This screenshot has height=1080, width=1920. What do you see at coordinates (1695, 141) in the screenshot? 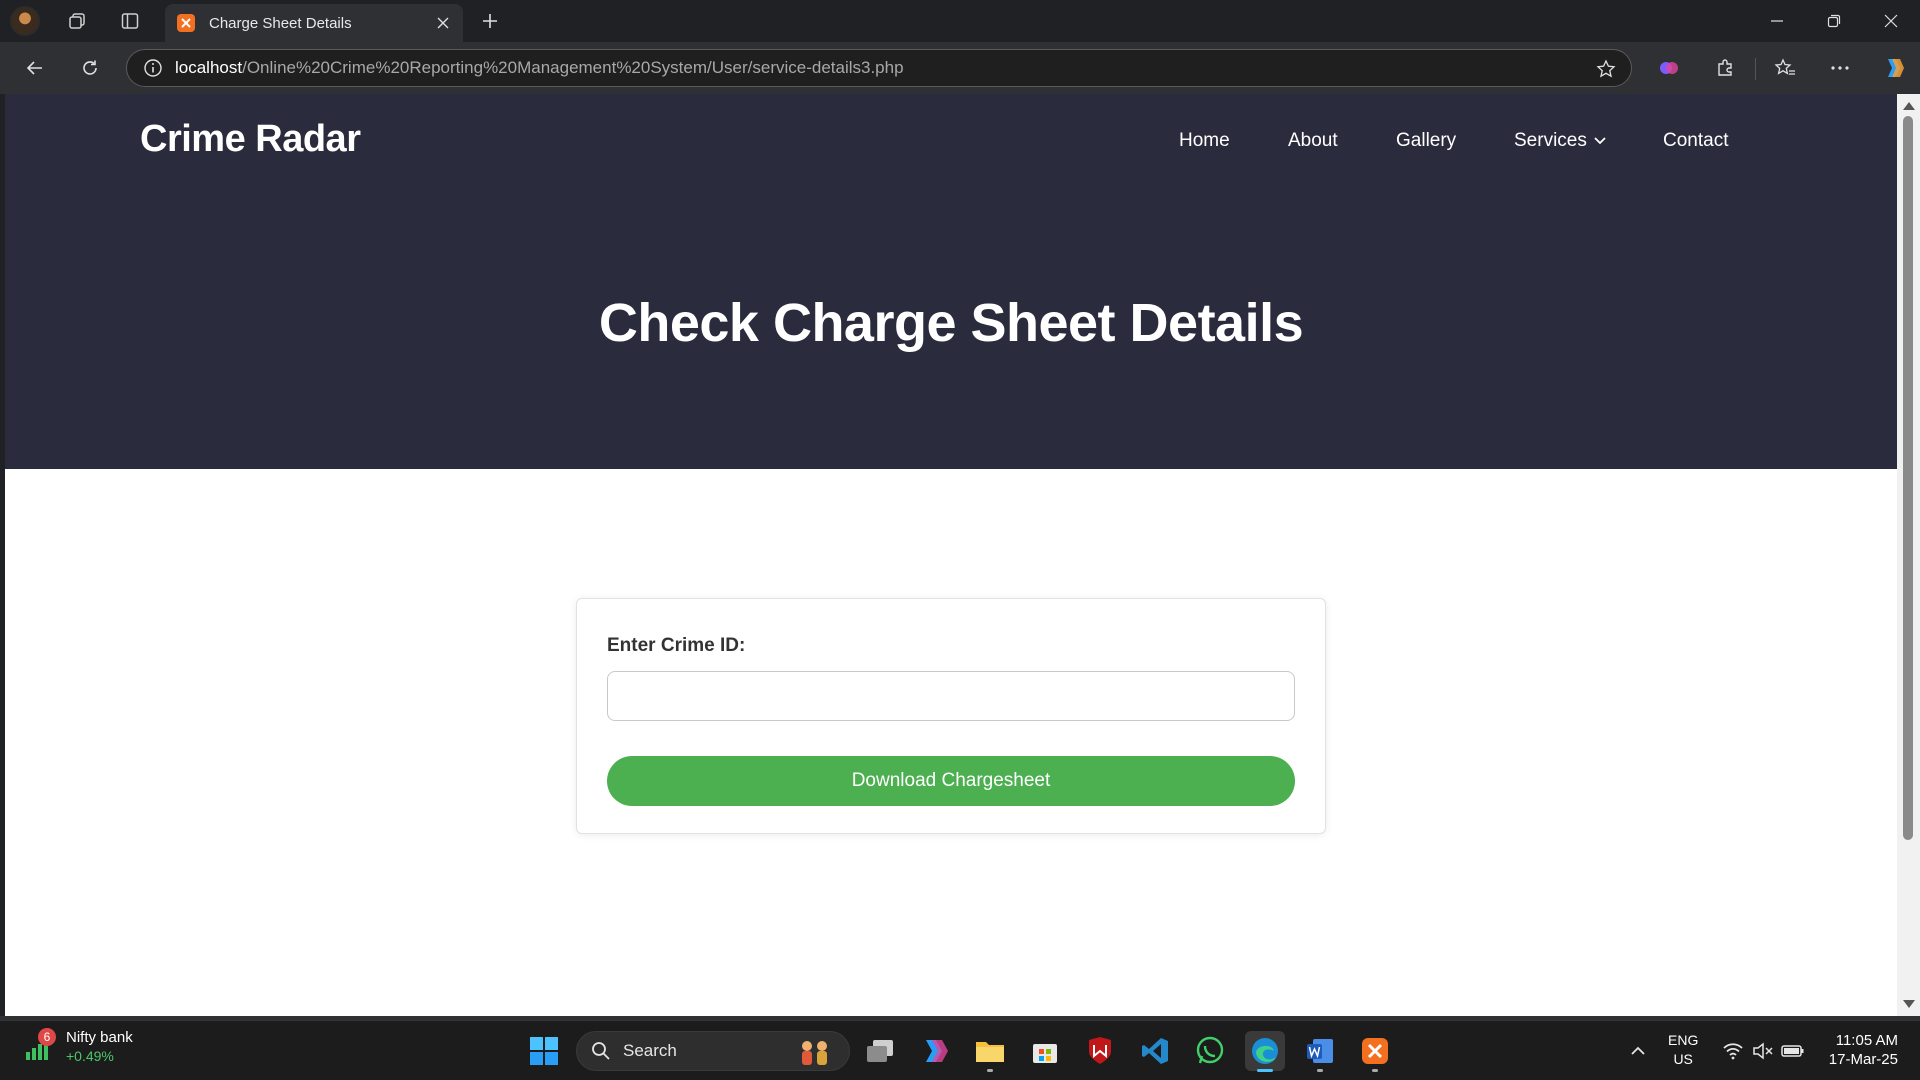
I see `nav-contact: Contact` at bounding box center [1695, 141].